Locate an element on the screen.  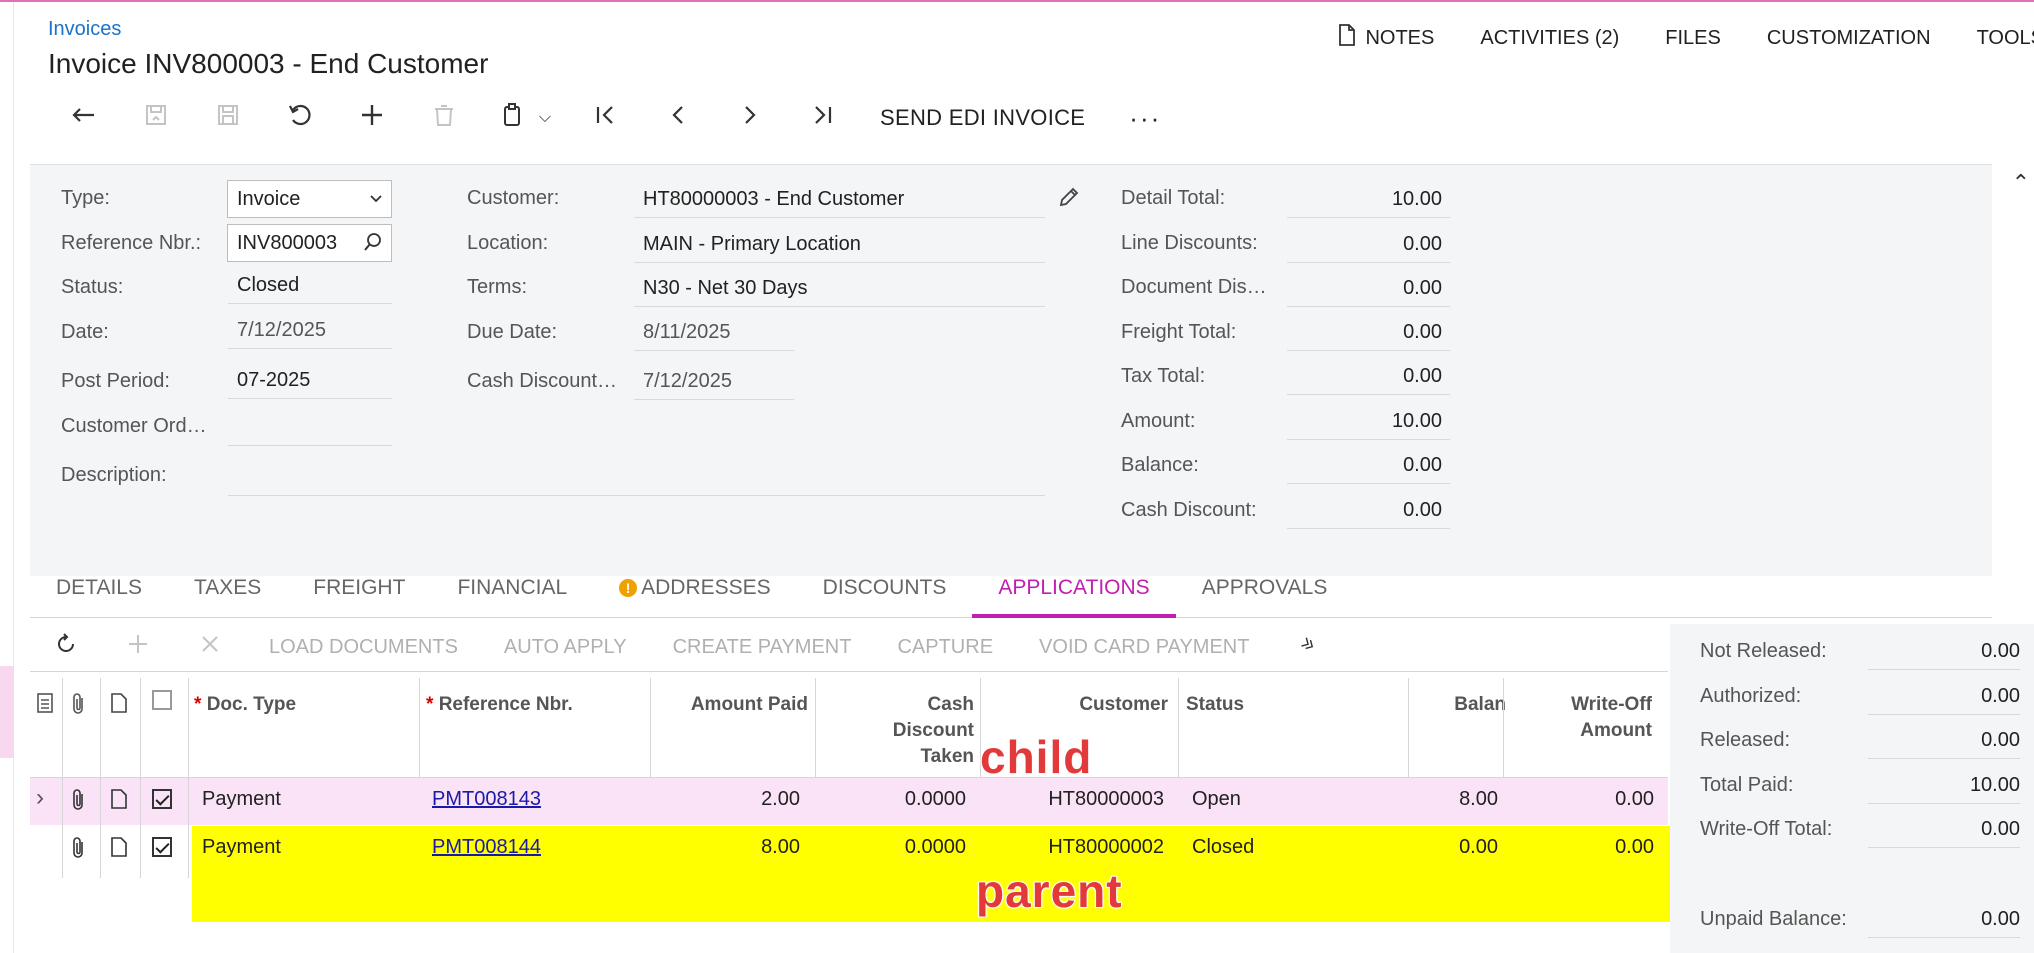
balance-value: 0.00 is located at coordinates (1368, 467).